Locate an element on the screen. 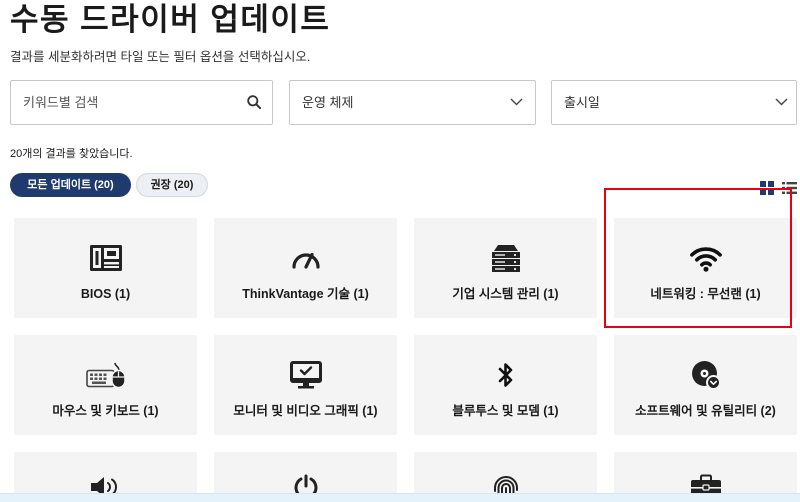 The image size is (800, 502). tile-label: 소프트웨어 및 유틸리티 (2) is located at coordinates (705, 411).